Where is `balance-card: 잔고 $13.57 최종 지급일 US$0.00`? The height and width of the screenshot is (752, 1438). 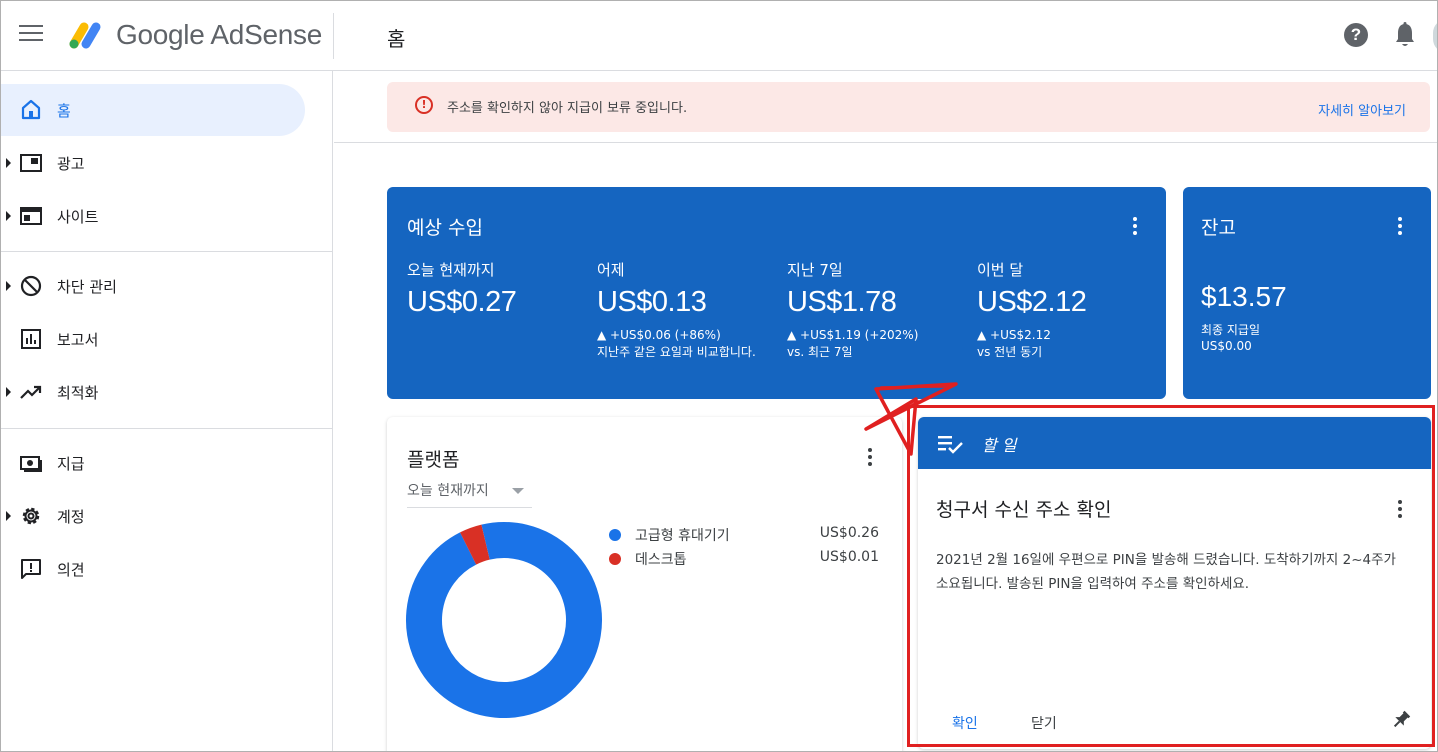 balance-card: 잔고 $13.57 최종 지급일 US$0.00 is located at coordinates (1307, 293).